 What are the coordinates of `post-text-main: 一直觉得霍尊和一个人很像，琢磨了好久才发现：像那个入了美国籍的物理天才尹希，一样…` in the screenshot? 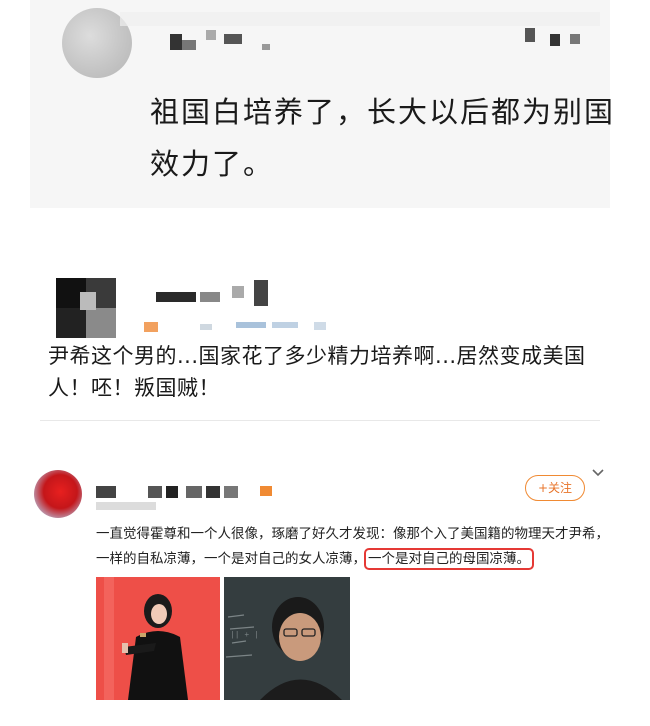 It's located at (352, 546).